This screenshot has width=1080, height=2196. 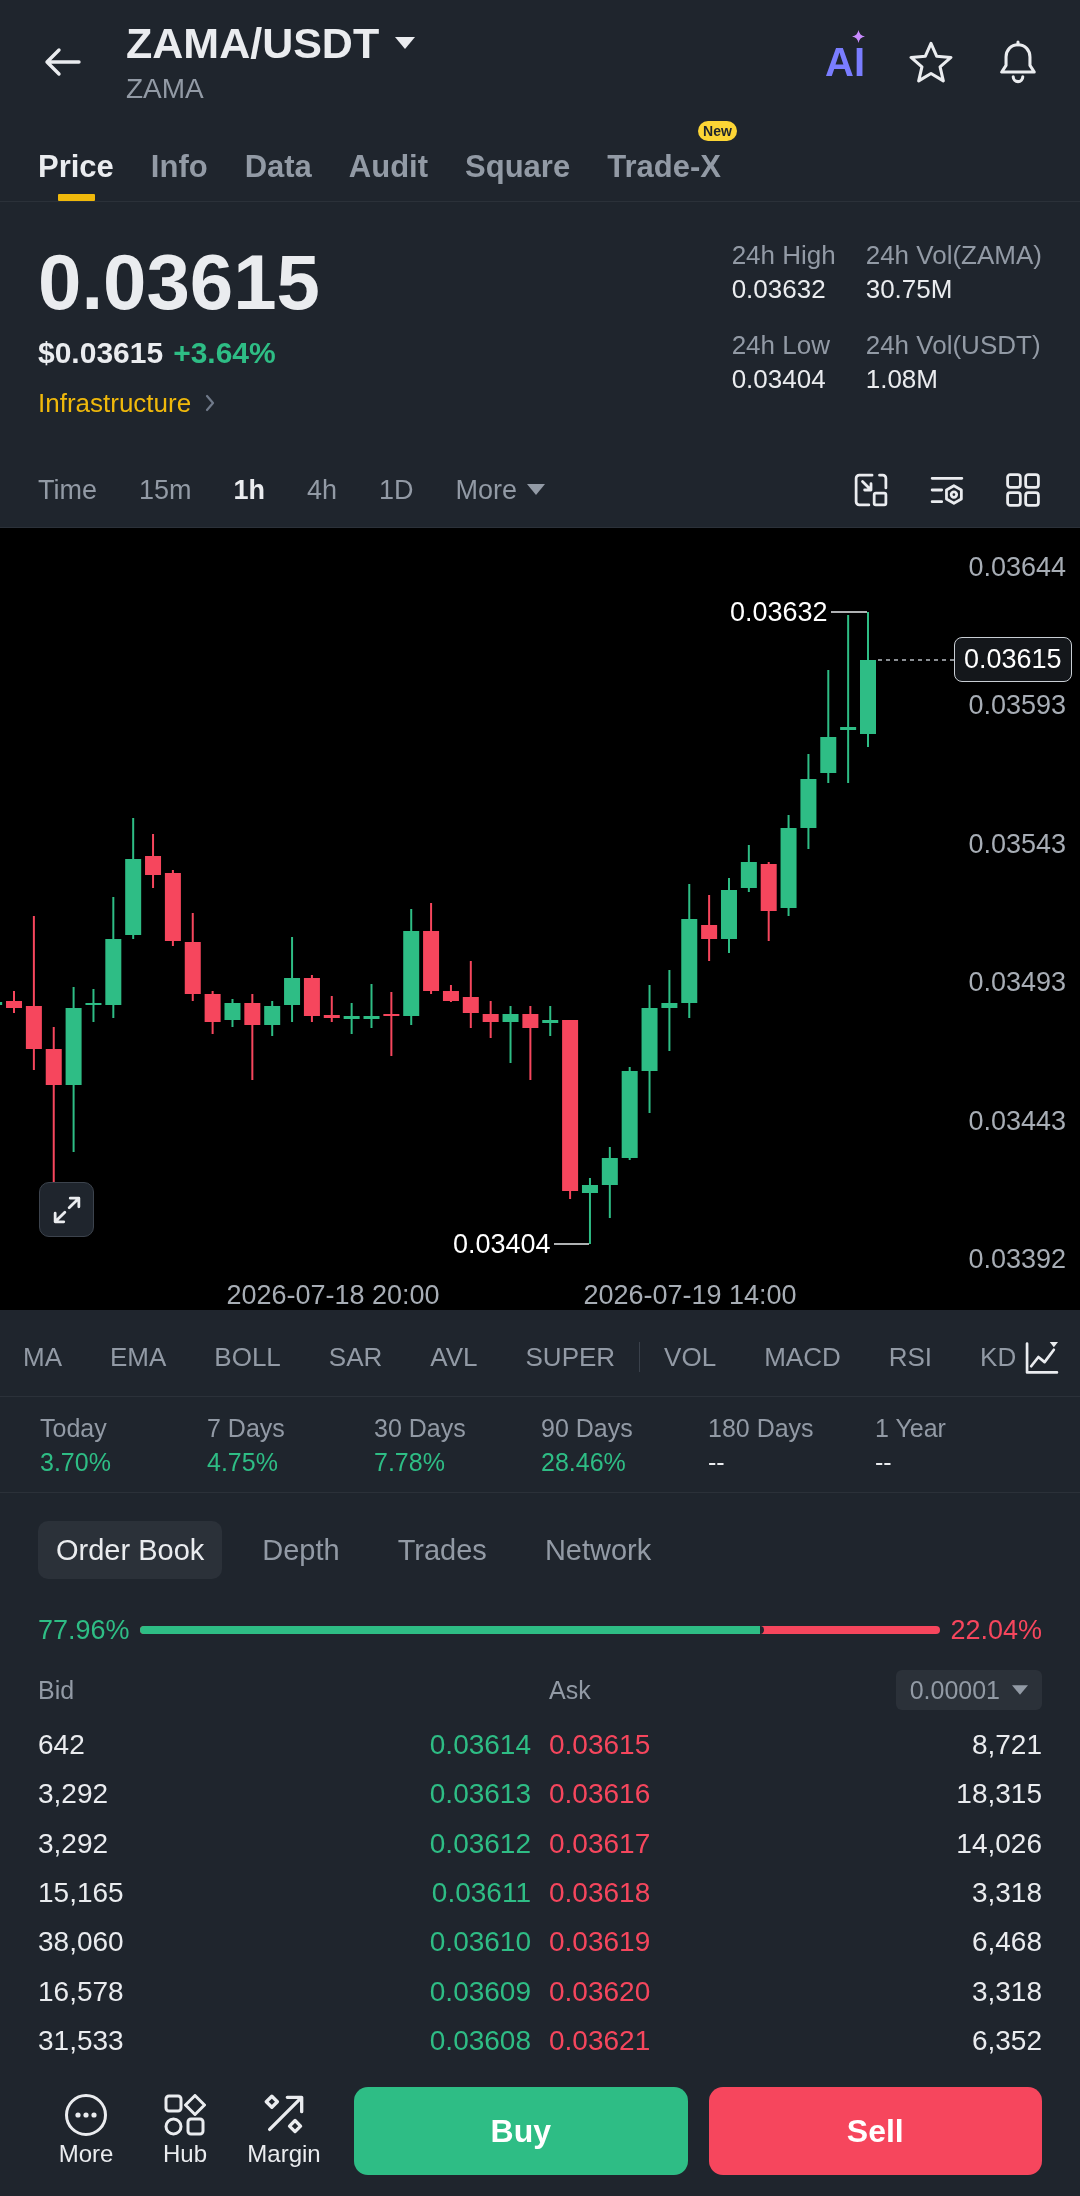 I want to click on bid-quantity: 642, so click(x=61, y=1744).